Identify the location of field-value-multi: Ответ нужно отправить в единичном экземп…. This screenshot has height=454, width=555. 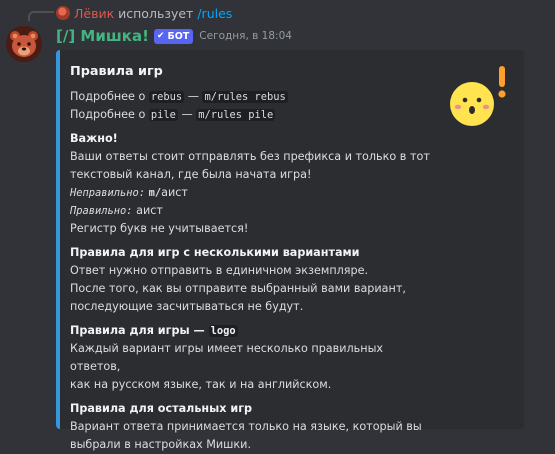
(250, 289).